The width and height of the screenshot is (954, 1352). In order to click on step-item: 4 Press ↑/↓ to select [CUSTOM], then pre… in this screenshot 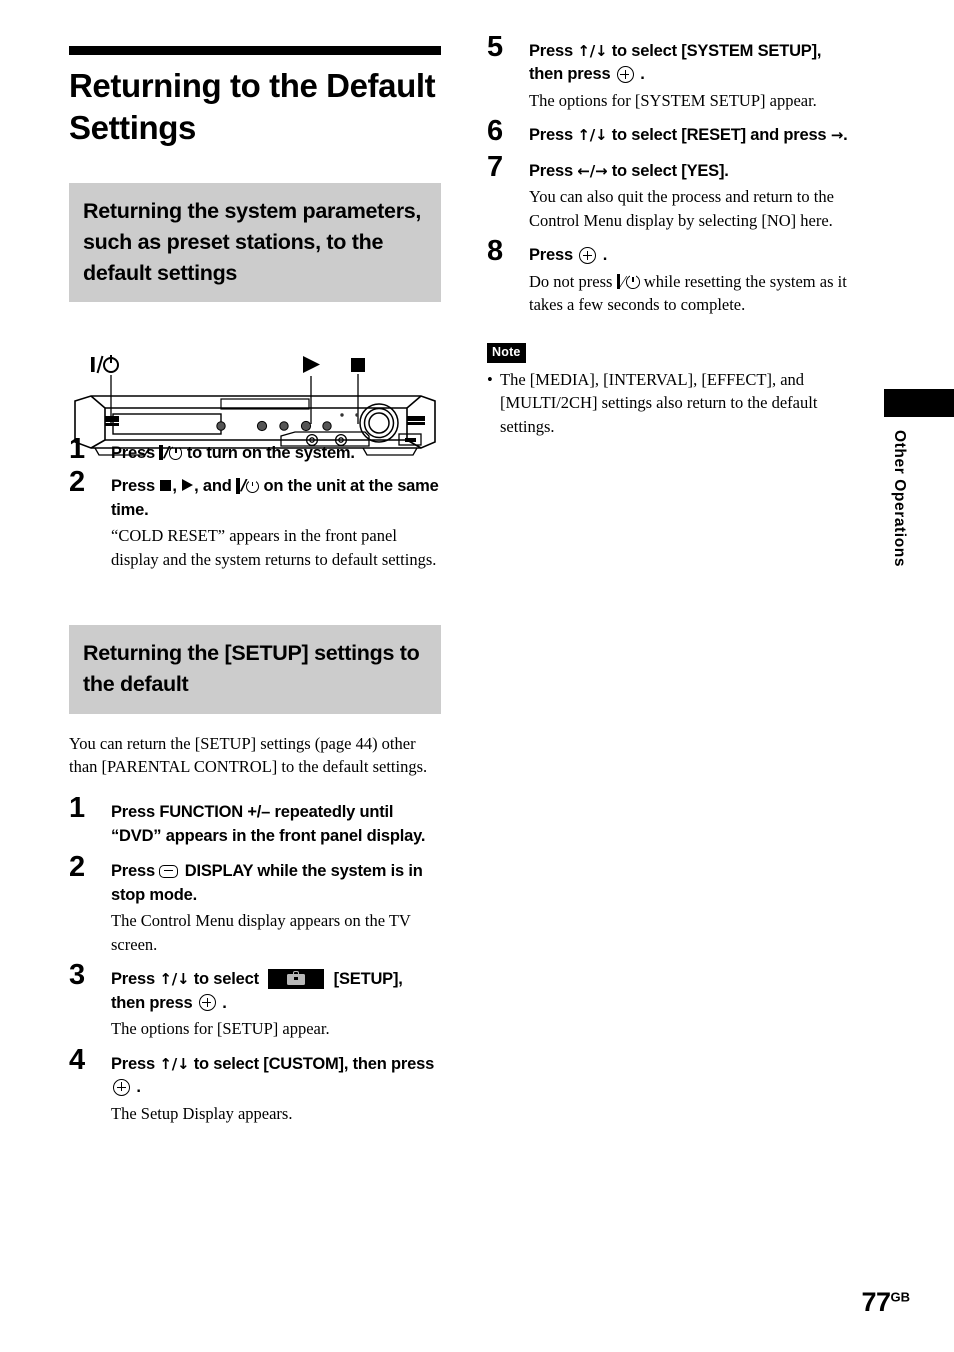, I will do `click(255, 1085)`.